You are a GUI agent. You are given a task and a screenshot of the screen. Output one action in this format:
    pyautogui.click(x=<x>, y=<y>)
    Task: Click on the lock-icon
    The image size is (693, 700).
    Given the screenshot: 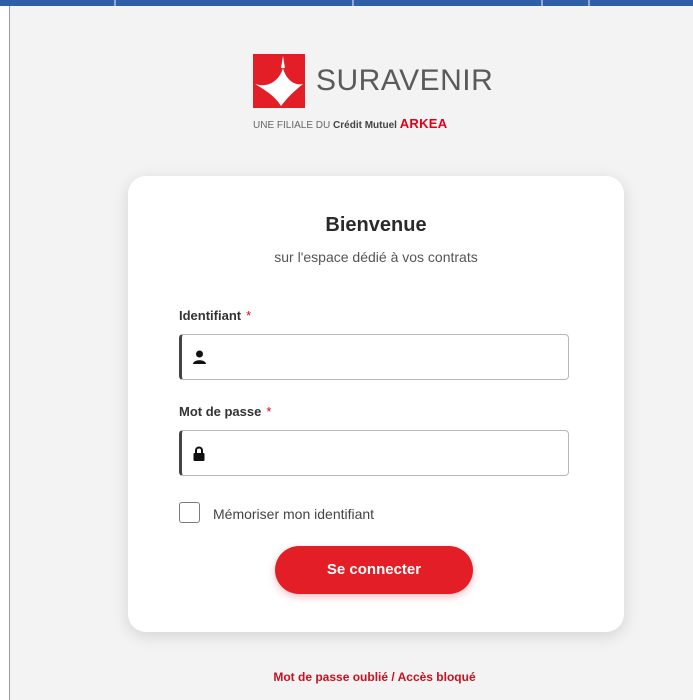 What is the action you would take?
    pyautogui.click(x=199, y=453)
    